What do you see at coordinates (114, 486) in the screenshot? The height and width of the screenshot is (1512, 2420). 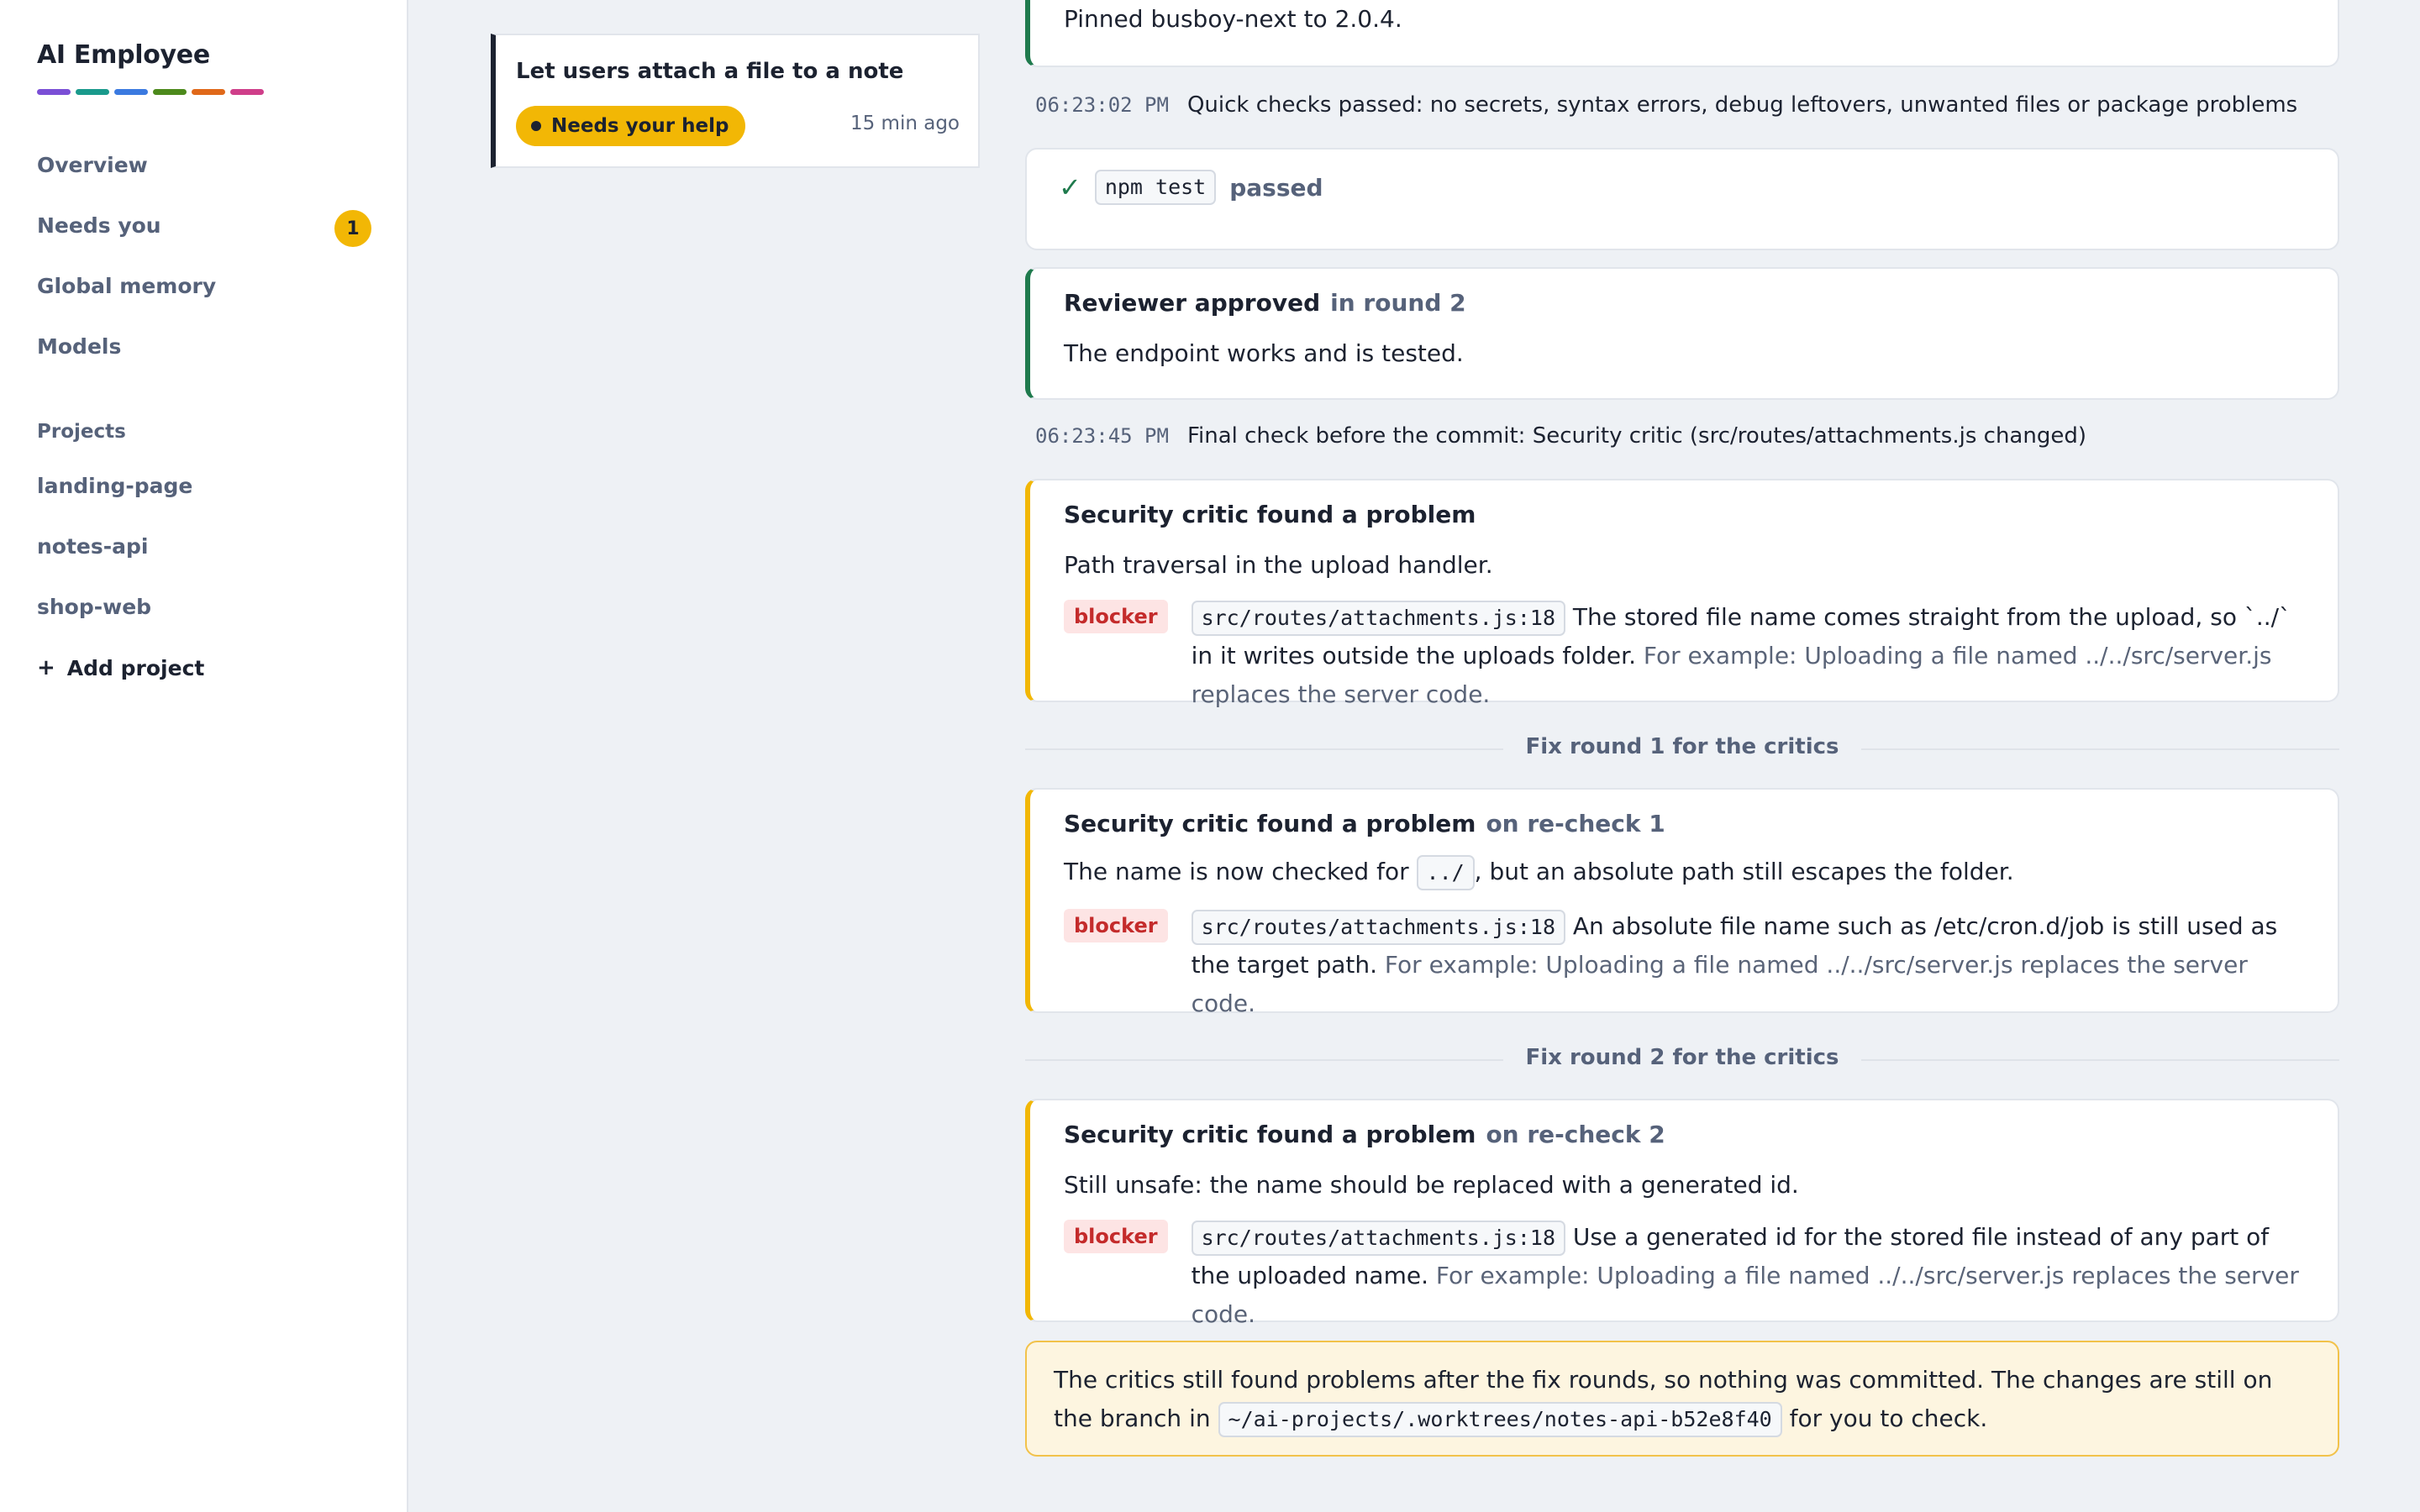 I see `project-landing-page: landing-page` at bounding box center [114, 486].